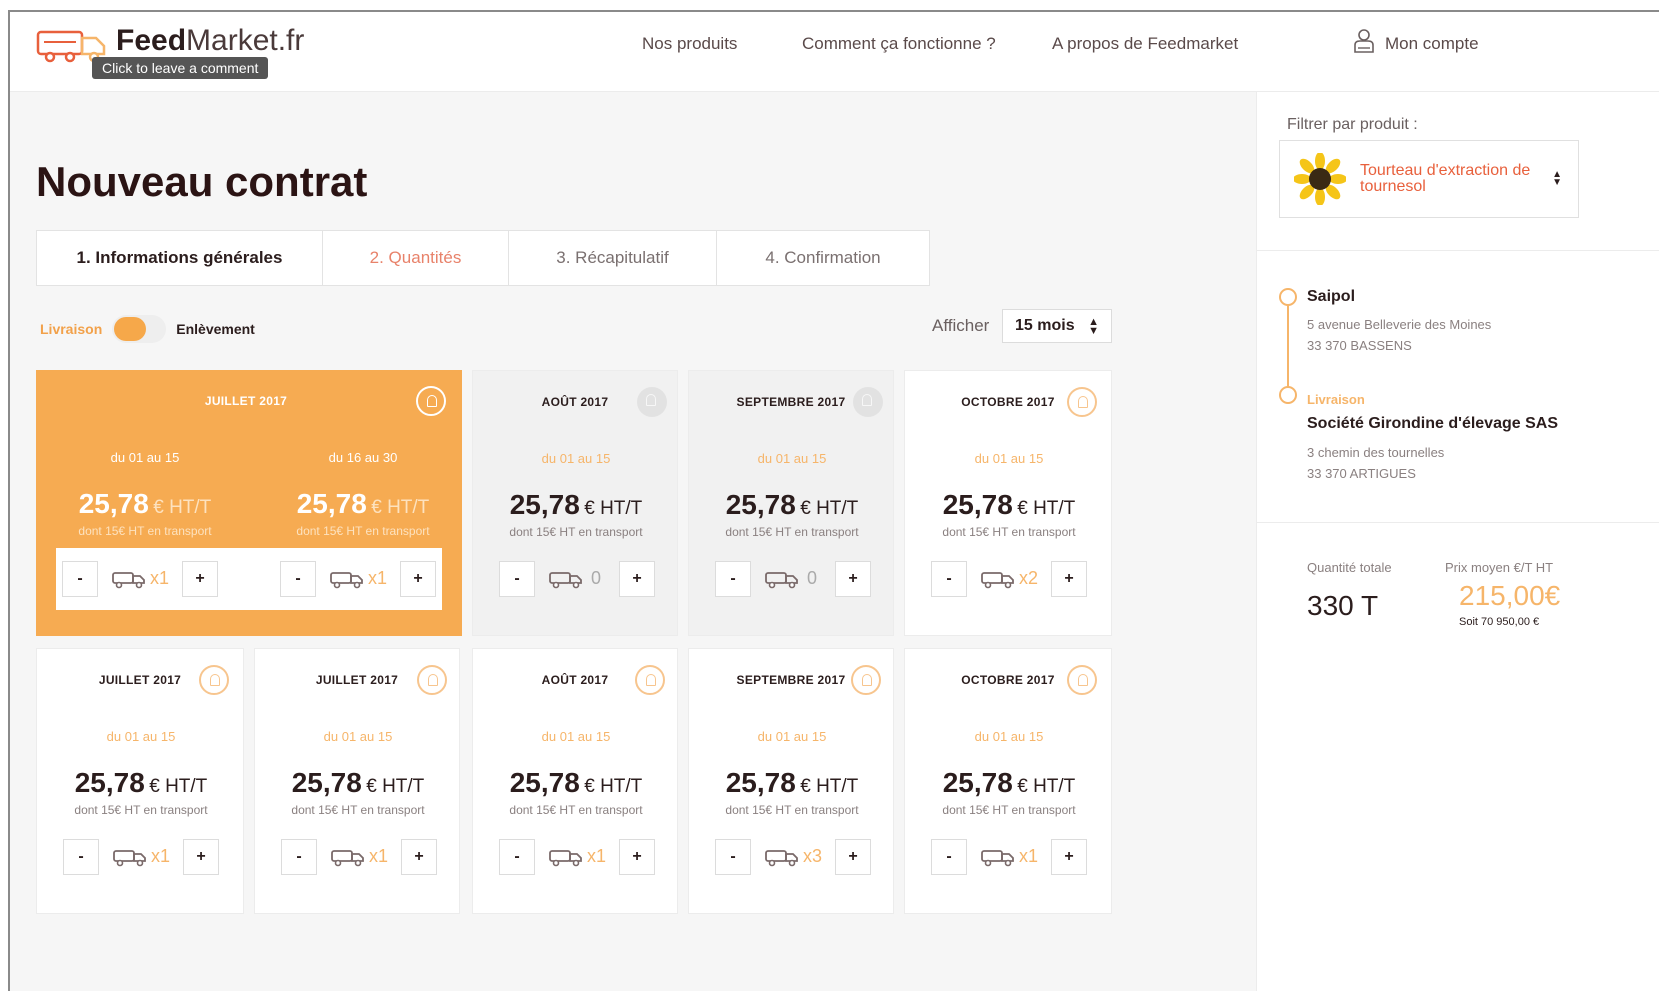 The image size is (1659, 991). I want to click on average-price-label: Prix moyen €/T HT, so click(1499, 567).